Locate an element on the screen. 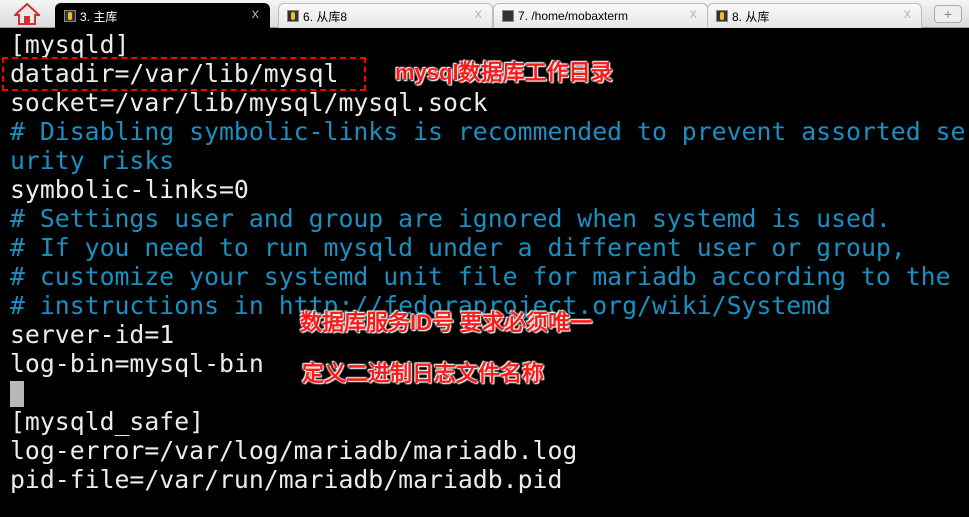  annotation-server-id: 数据库服务ID号 要求必须唯一 is located at coordinates (446, 322).